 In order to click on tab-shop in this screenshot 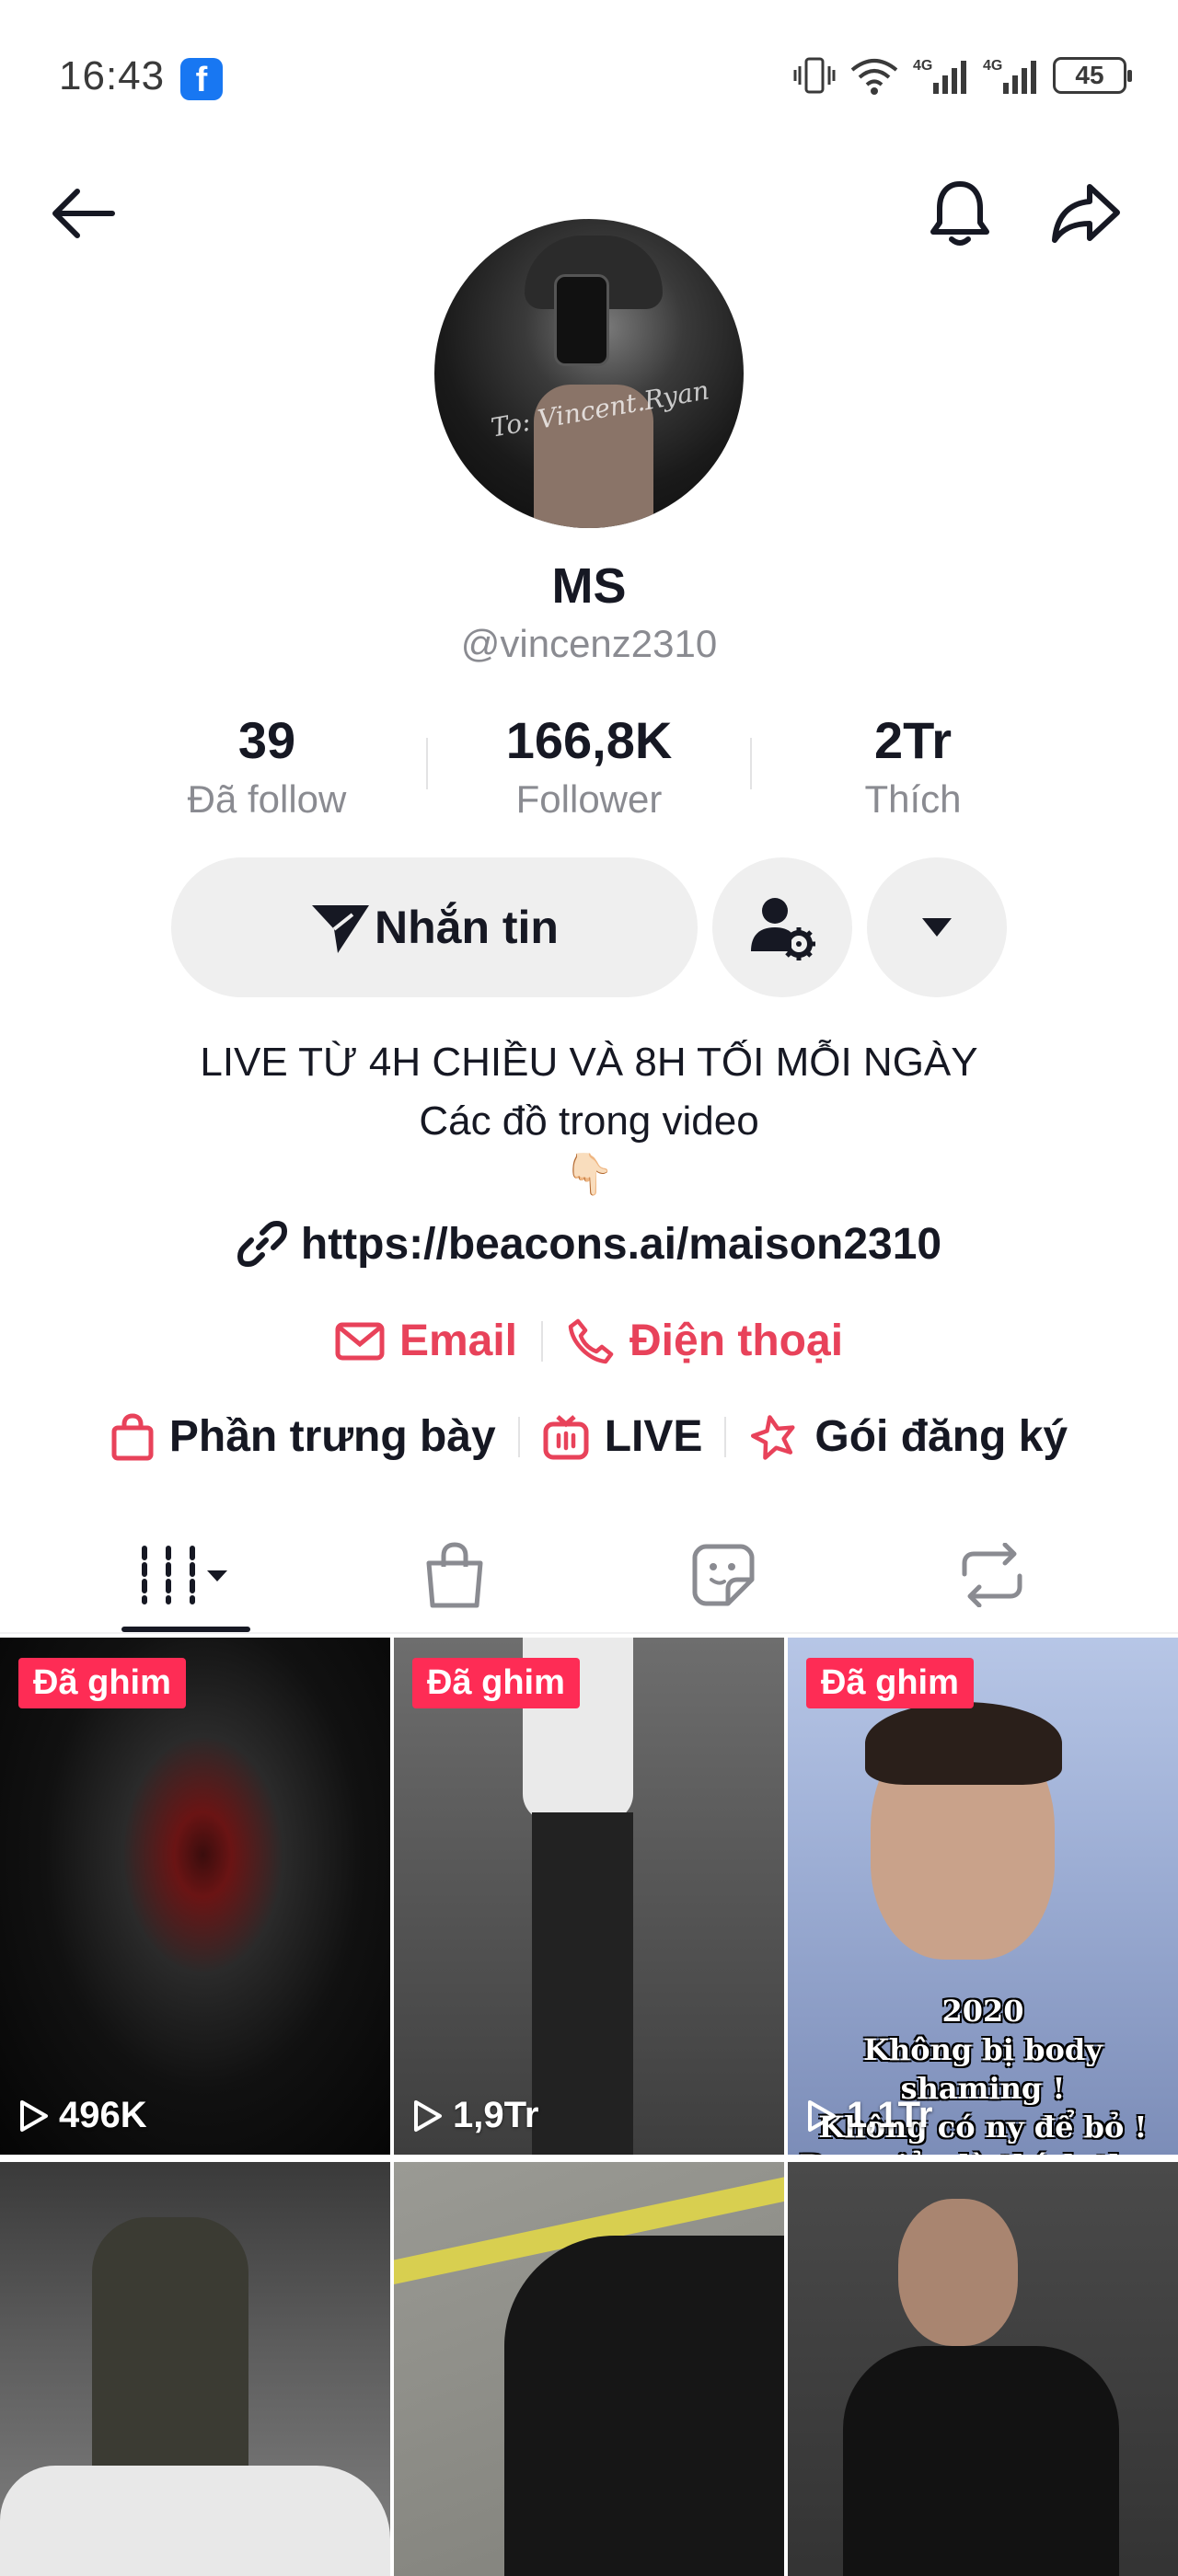, I will do `click(455, 1575)`.